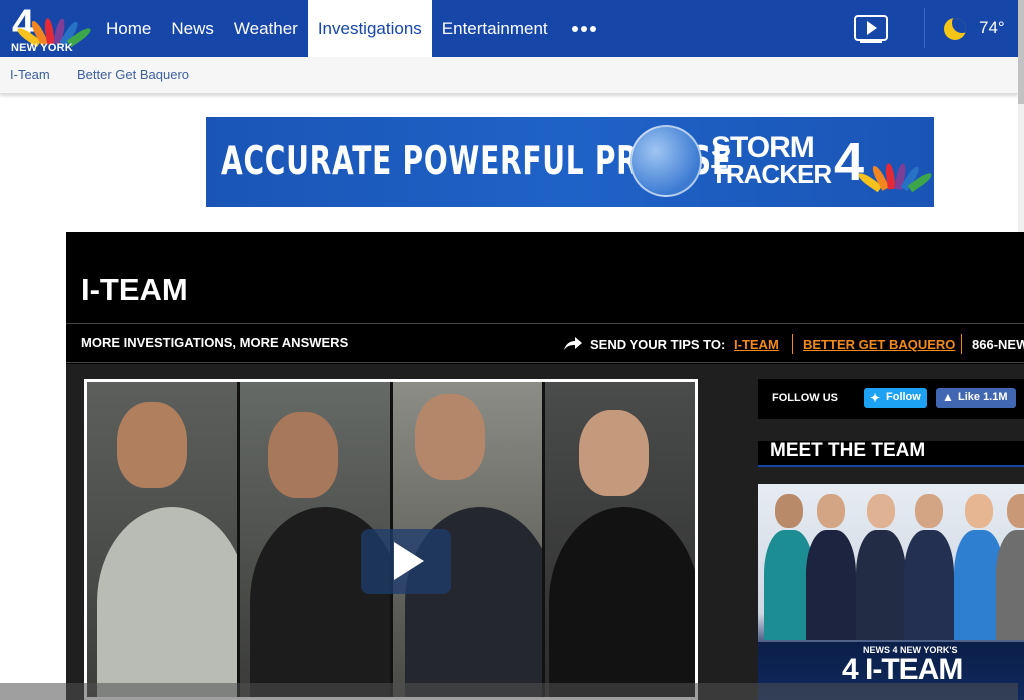  Describe the element at coordinates (771, 174) in the screenshot. I see `ad-brand-line2: TRACKER` at that location.